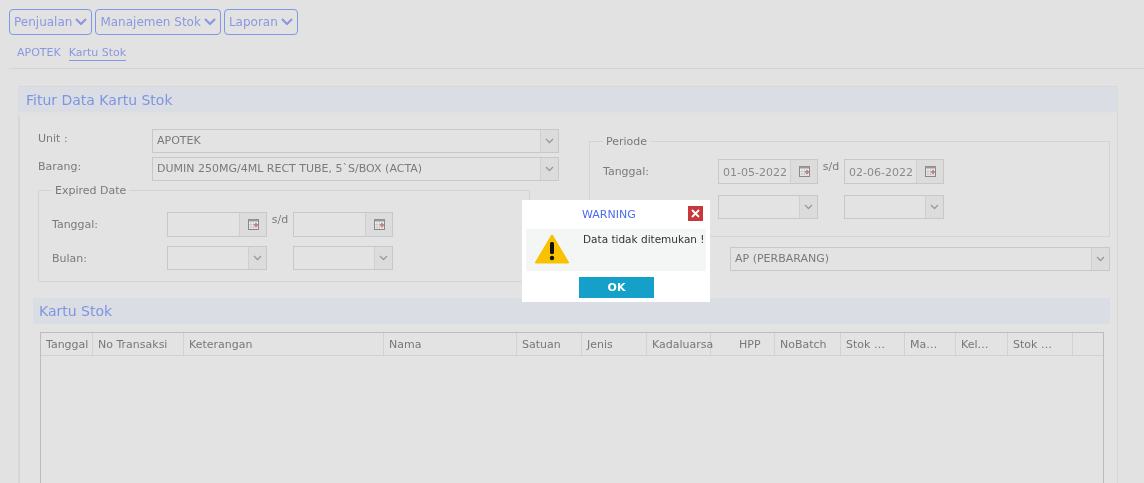  Describe the element at coordinates (355, 140) in the screenshot. I see `unit-select: APOTEK` at that location.